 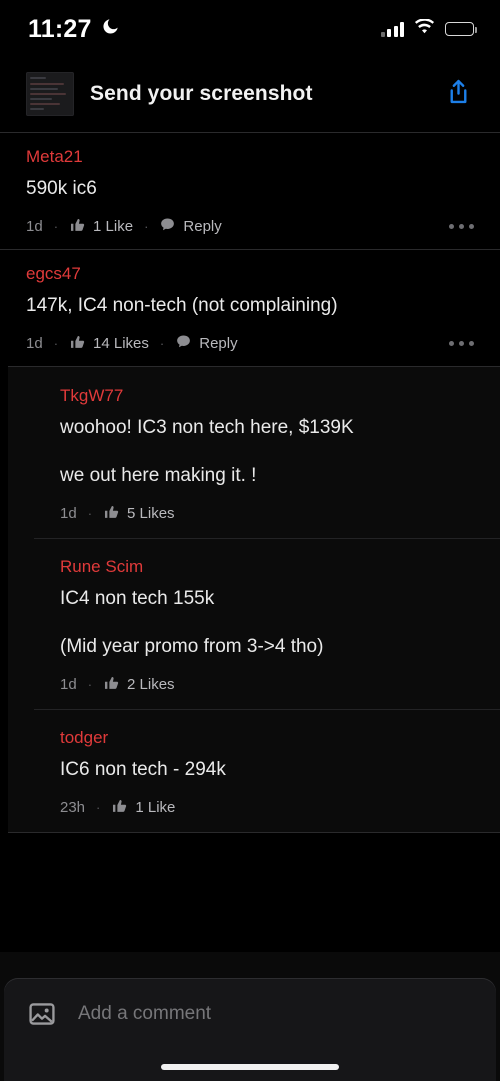 I want to click on composer-bar: Add a comment, so click(x=250, y=1016).